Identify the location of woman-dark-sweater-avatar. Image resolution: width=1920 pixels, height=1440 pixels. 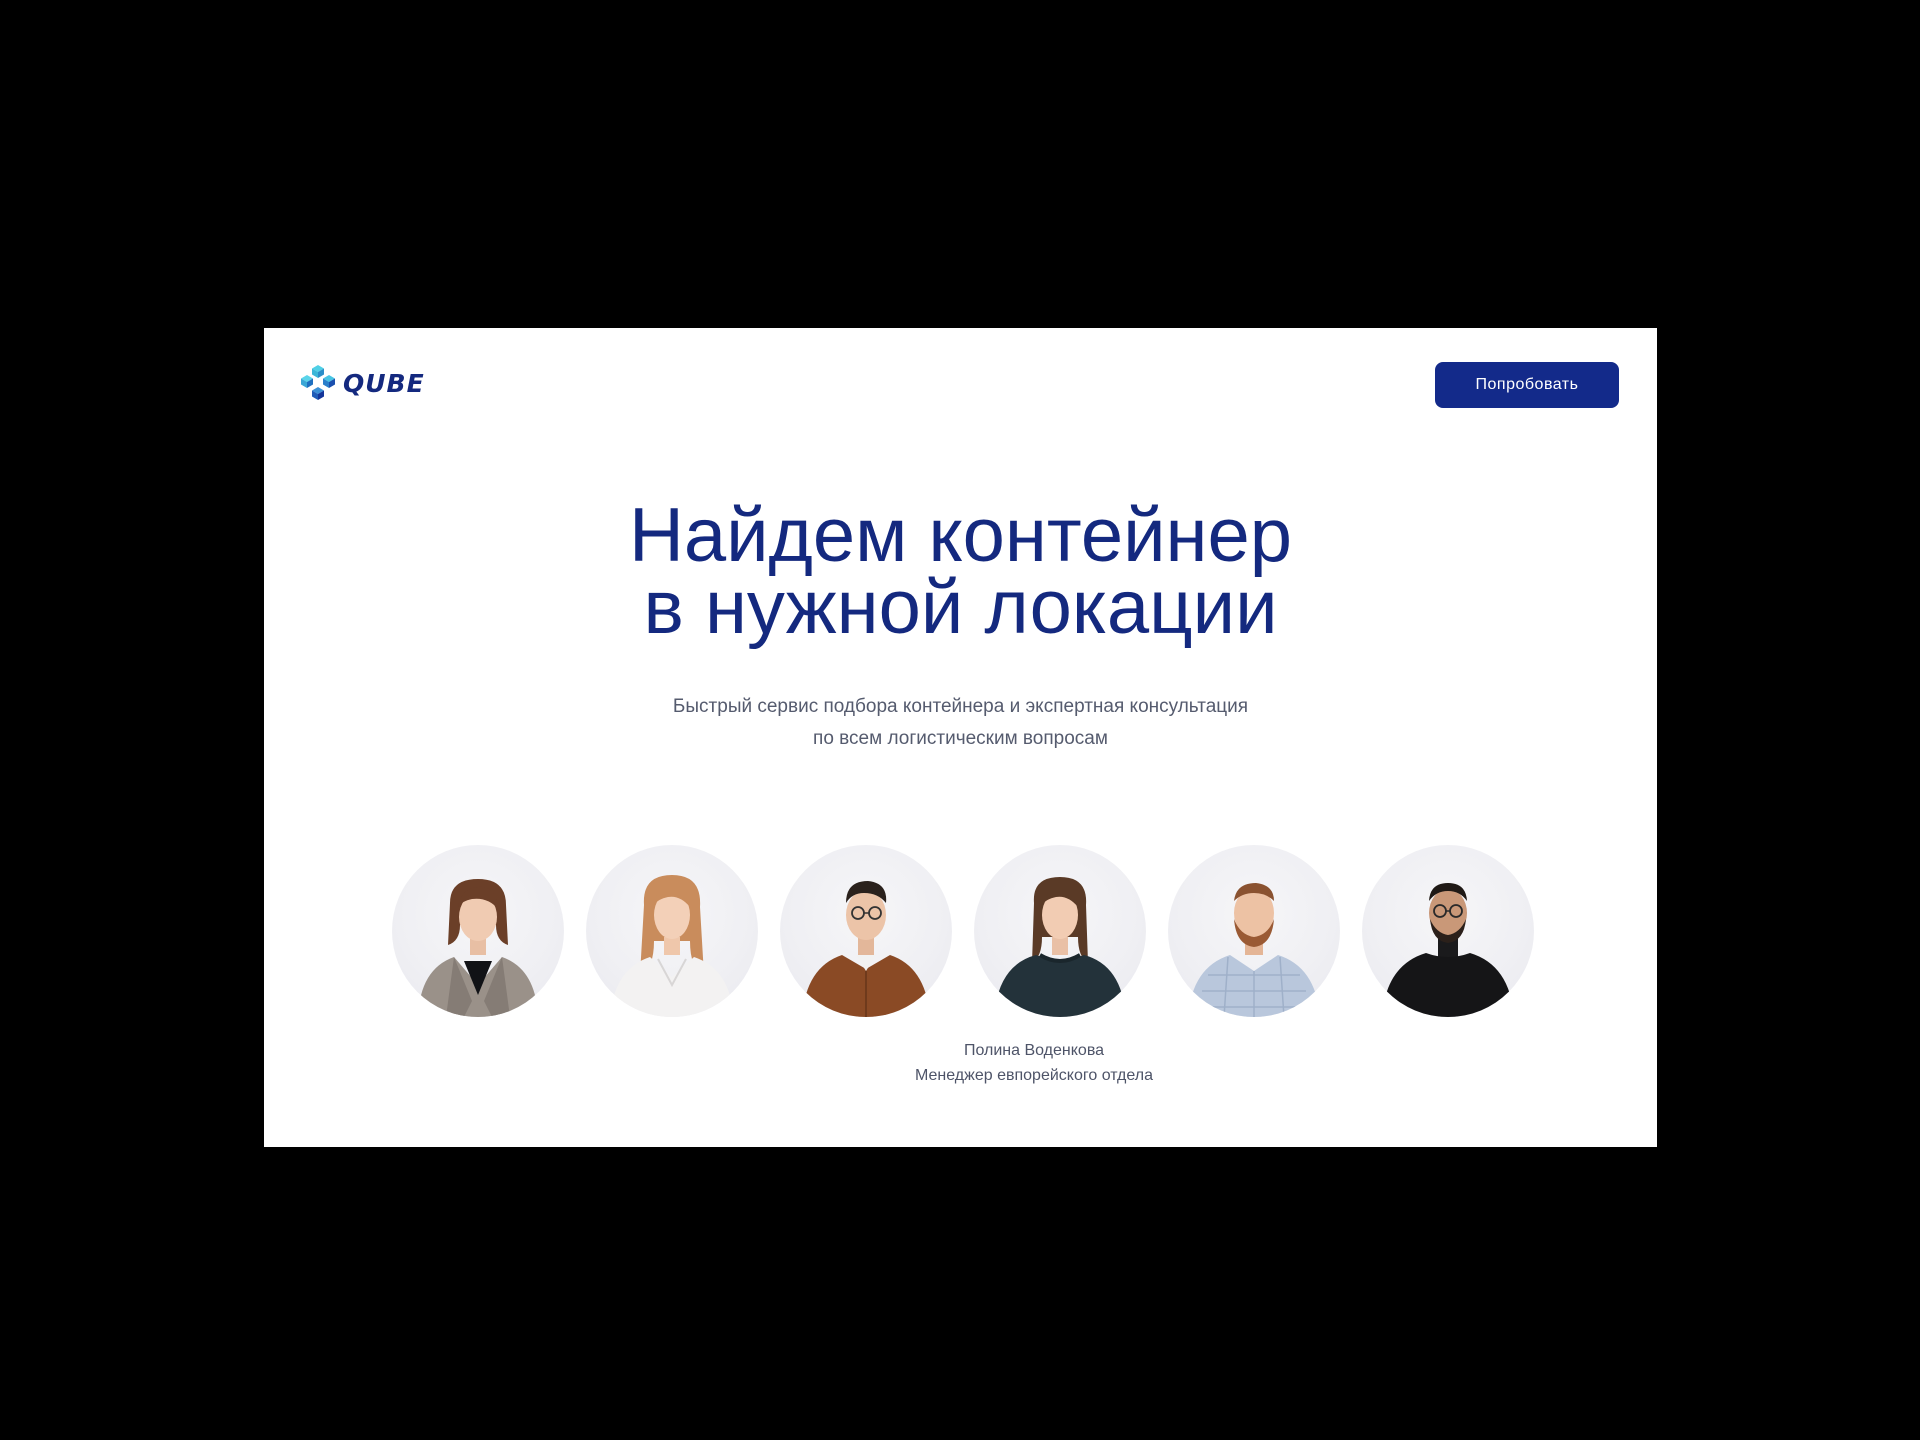
(1060, 931).